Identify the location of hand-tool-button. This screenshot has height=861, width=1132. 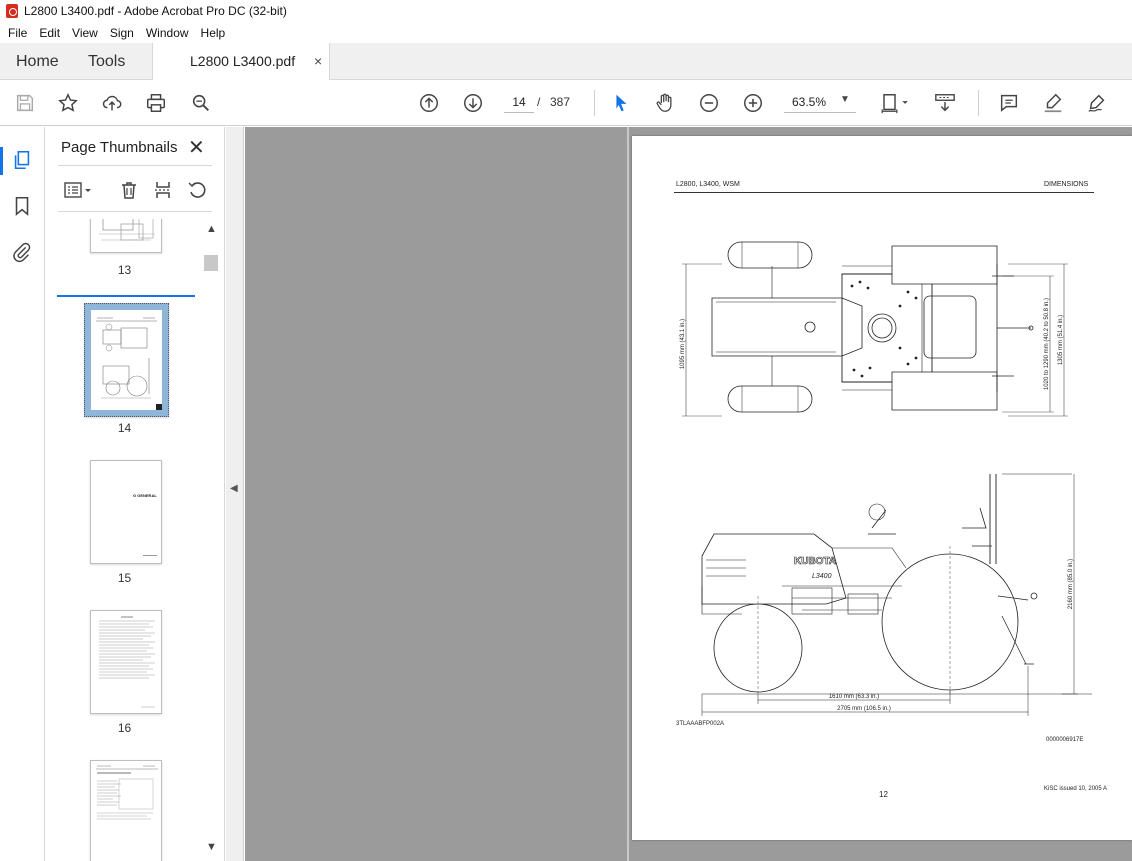
(665, 103).